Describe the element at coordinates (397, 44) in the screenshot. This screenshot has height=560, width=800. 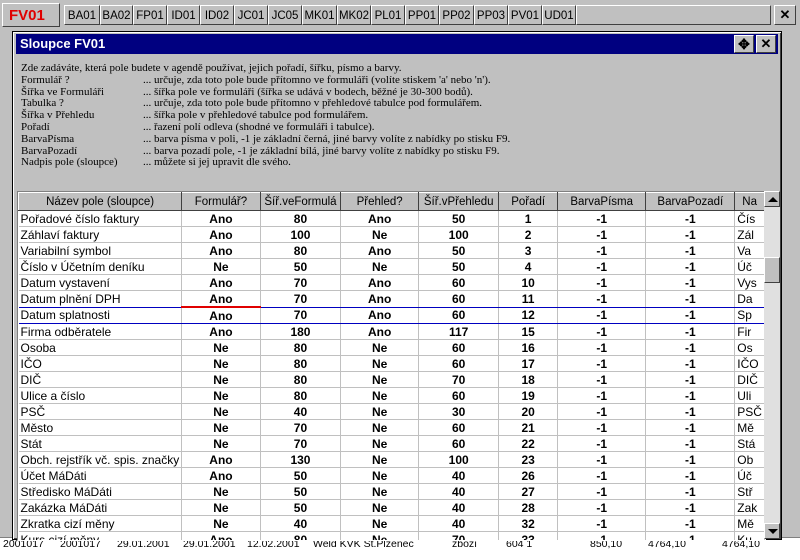
I see `dialog-titlebar: Sloupce FV01 ✥ ✕` at that location.